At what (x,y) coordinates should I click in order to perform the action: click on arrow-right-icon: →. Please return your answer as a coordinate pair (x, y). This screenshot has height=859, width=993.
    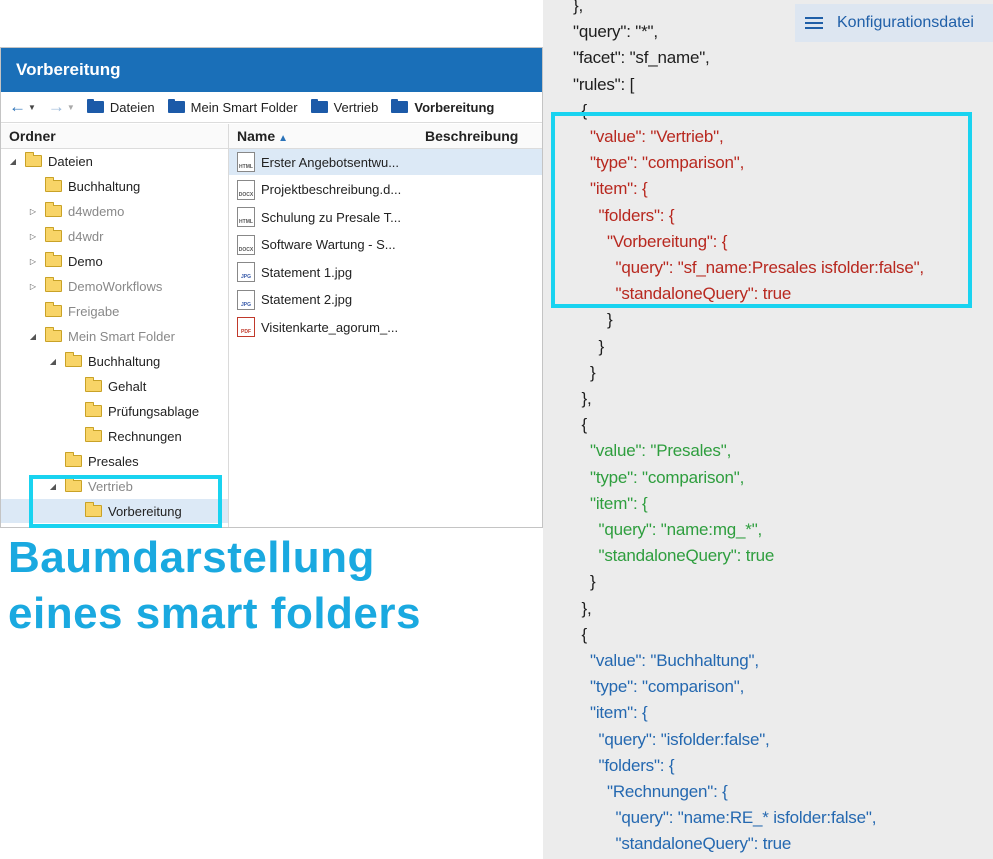
    Looking at the image, I should click on (56, 107).